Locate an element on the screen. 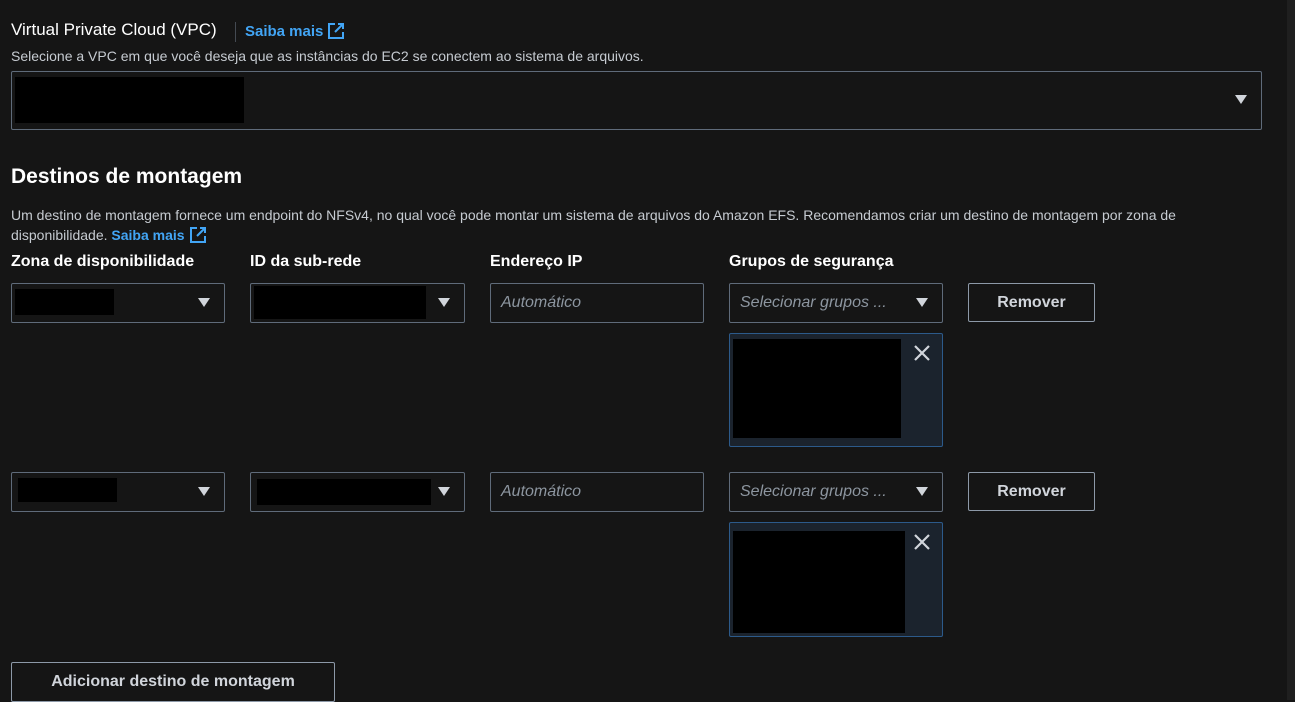  vpc-learn-more-label: Saiba mais is located at coordinates (284, 31).